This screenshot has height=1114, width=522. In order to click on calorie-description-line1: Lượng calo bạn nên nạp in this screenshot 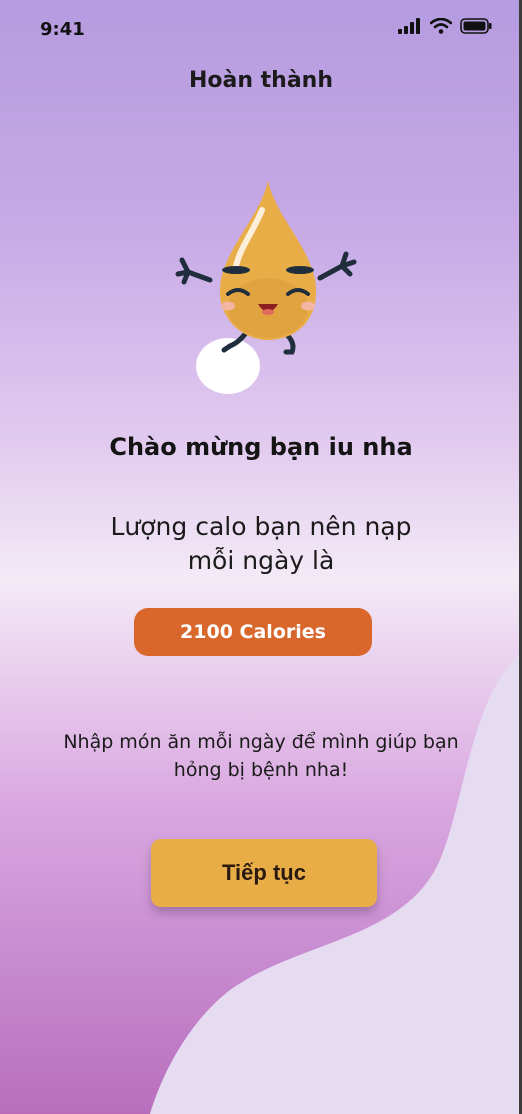, I will do `click(261, 526)`.